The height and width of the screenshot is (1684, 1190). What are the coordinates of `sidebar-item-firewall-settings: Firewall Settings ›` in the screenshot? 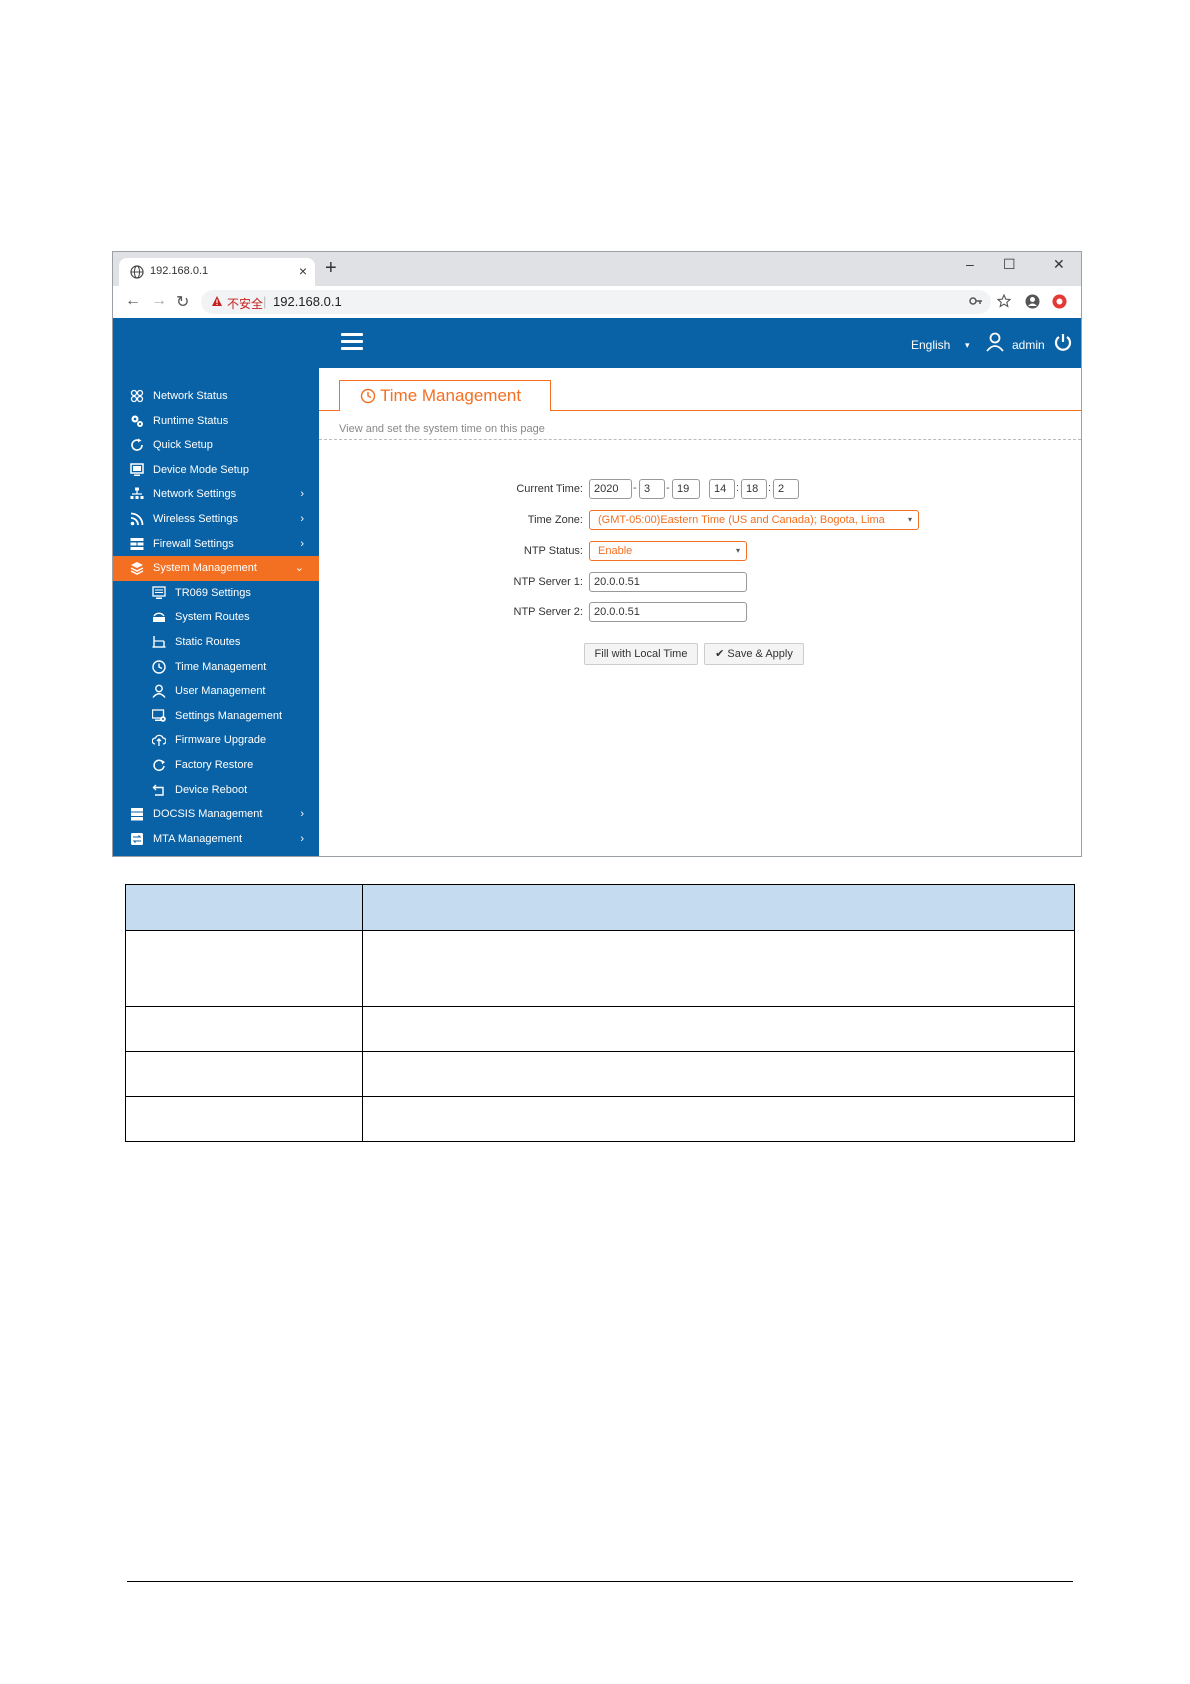 It's located at (216, 544).